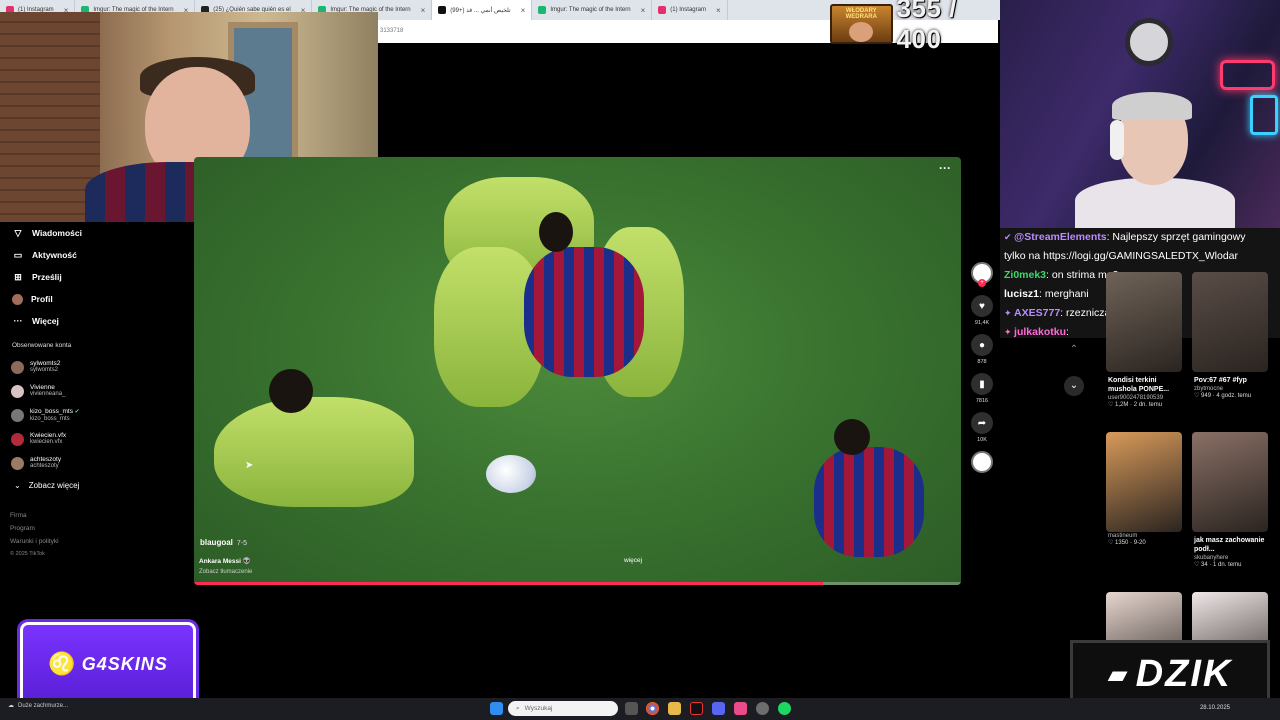  What do you see at coordinates (1021, 294) in the screenshot?
I see `chat-username: lucisz1` at bounding box center [1021, 294].